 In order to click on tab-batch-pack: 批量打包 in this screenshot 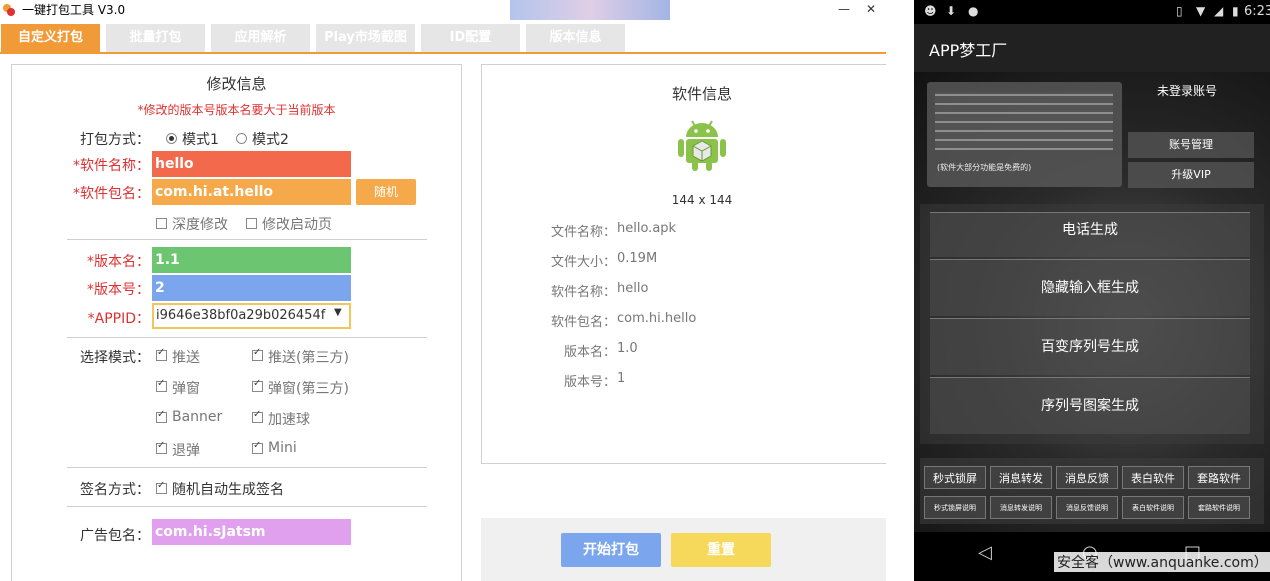, I will do `click(155, 38)`.